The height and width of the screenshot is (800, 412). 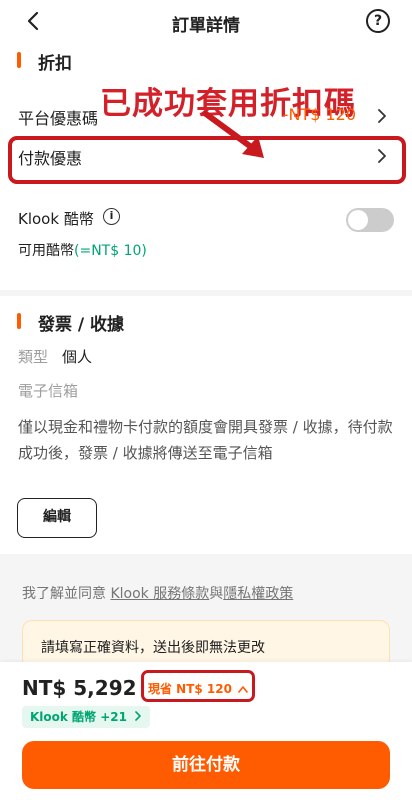 I want to click on promo-code-value: -NT$ 120, so click(x=319, y=114).